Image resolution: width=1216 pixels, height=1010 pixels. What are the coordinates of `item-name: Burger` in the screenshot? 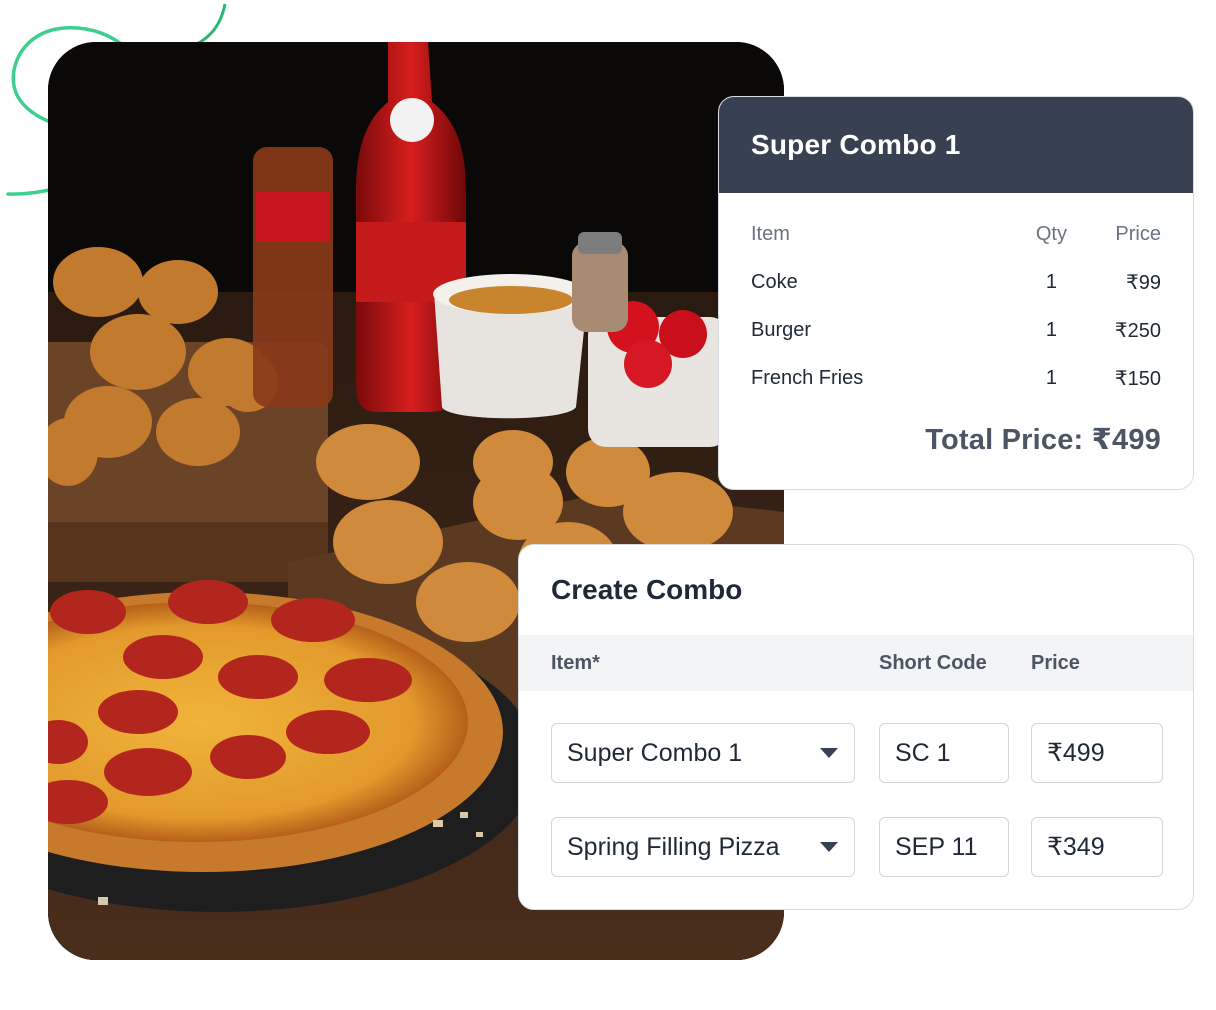 It's located at (781, 329).